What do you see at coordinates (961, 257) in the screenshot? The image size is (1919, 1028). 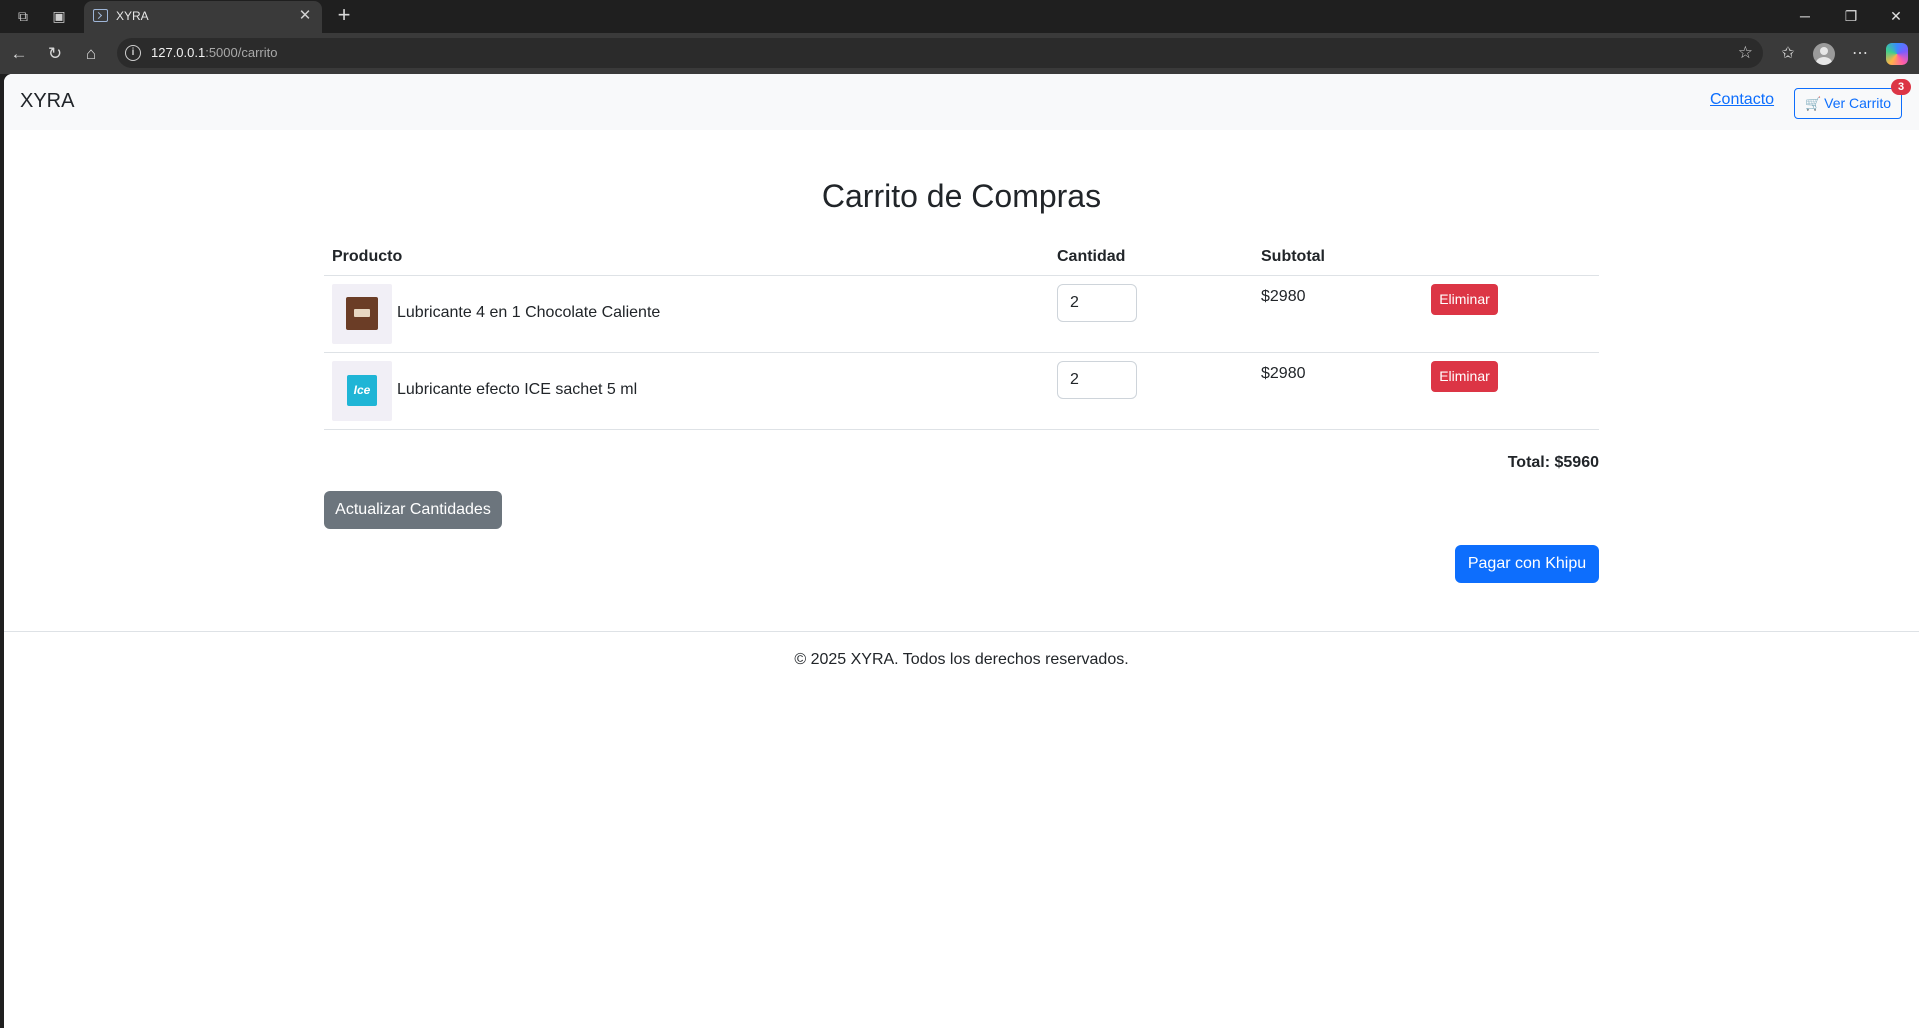 I see `table-header: Producto Cantidad Subtotal` at bounding box center [961, 257].